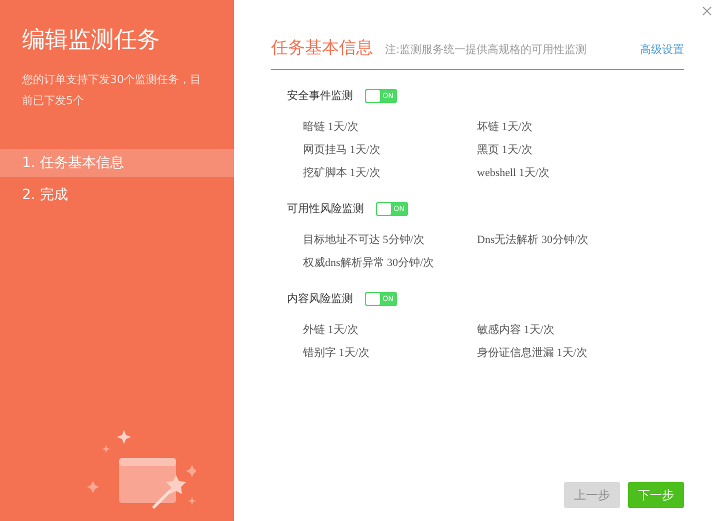  Describe the element at coordinates (117, 195) in the screenshot. I see `step-item: 2. 完成` at that location.